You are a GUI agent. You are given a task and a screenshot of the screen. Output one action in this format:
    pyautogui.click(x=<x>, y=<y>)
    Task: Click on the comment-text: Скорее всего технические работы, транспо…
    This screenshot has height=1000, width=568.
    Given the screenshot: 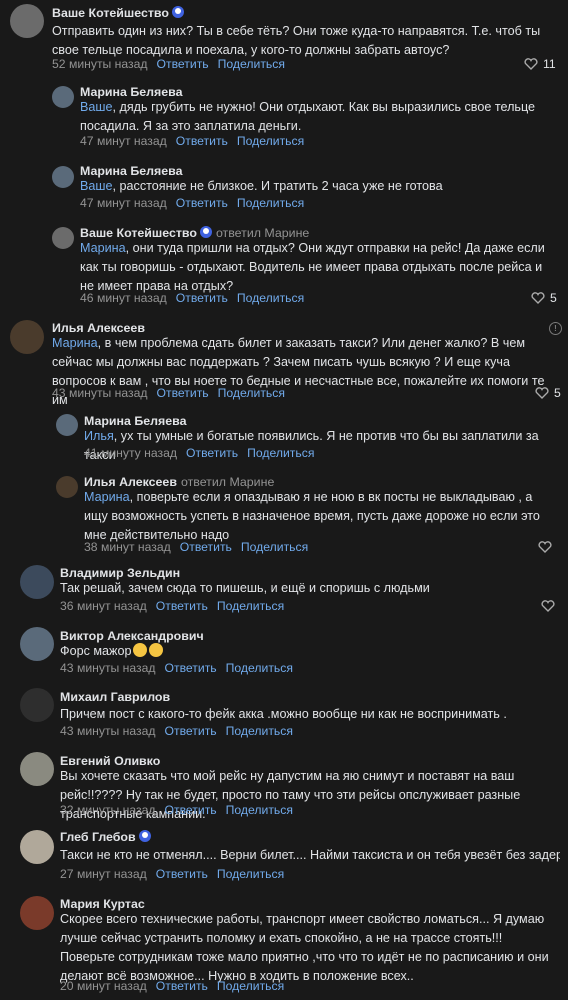 What is the action you would take?
    pyautogui.click(x=304, y=947)
    